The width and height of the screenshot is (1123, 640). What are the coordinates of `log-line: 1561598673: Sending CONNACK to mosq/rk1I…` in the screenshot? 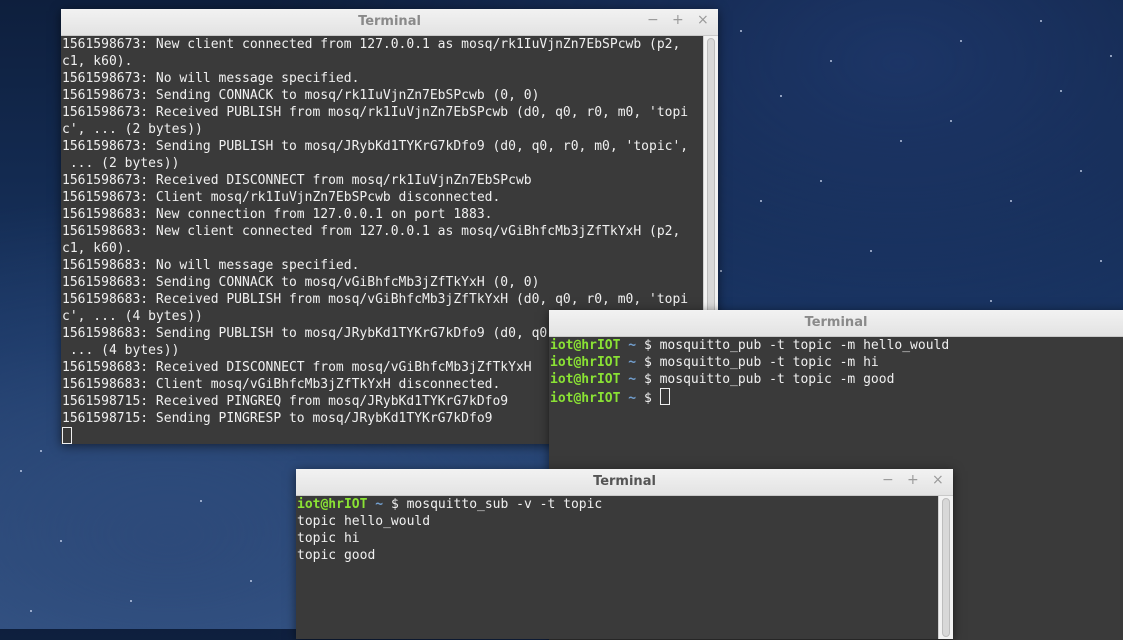 It's located at (301, 95).